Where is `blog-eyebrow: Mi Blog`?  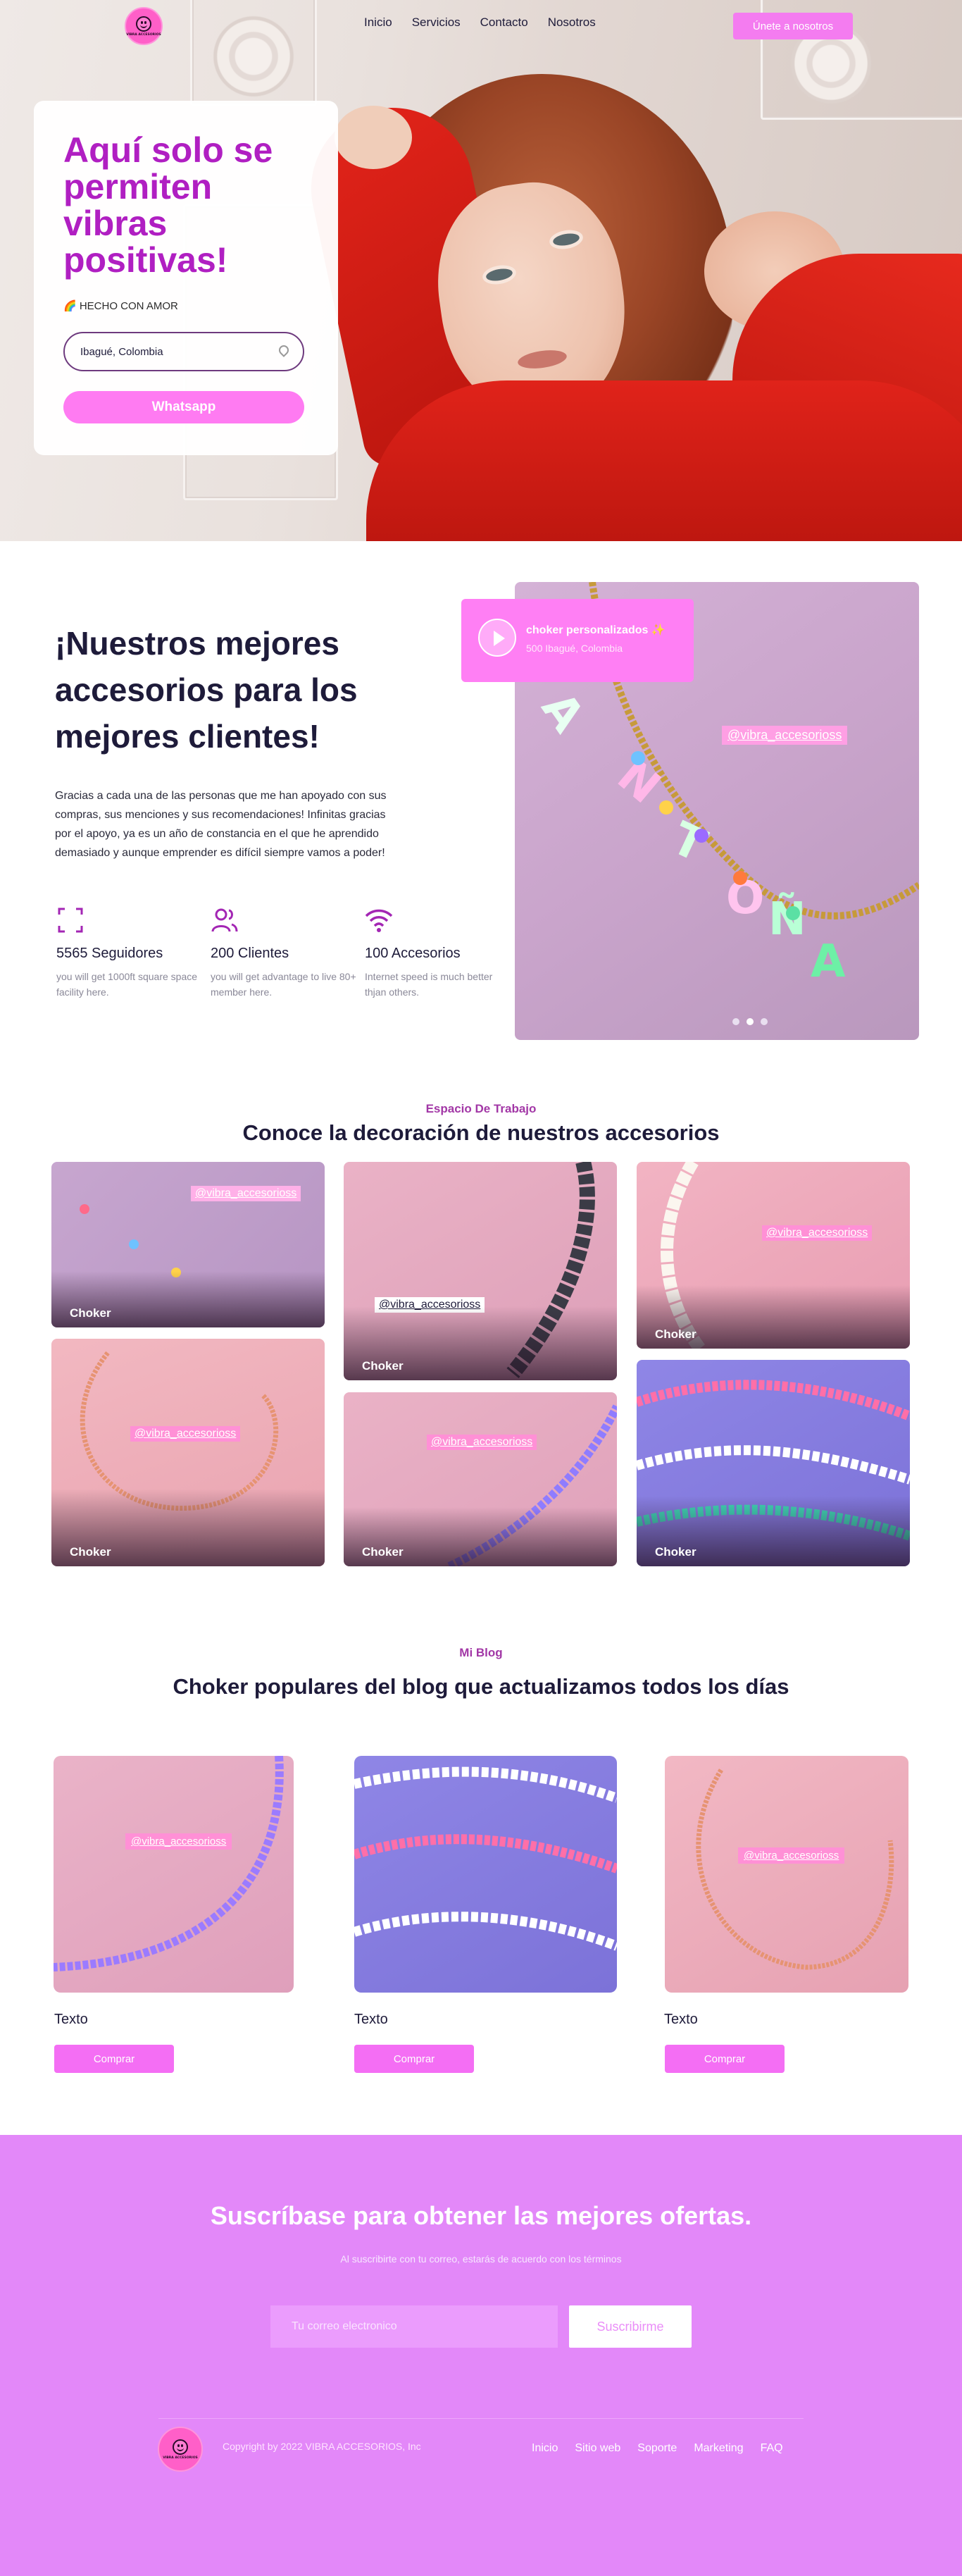
blog-eyebrow: Mi Blog is located at coordinates (481, 1652).